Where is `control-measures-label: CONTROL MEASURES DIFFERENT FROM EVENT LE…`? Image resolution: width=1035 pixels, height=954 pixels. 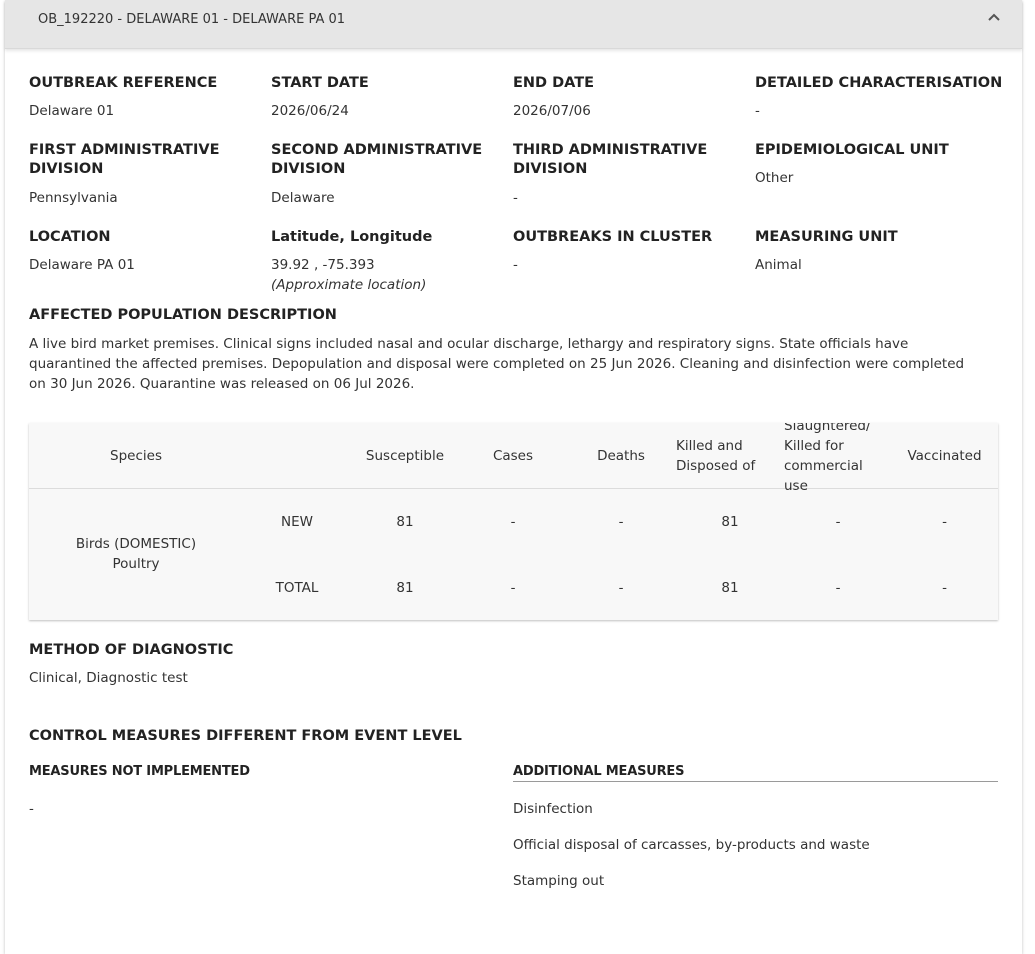
control-measures-label: CONTROL MEASURES DIFFERENT FROM EVENT LE… is located at coordinates (245, 736).